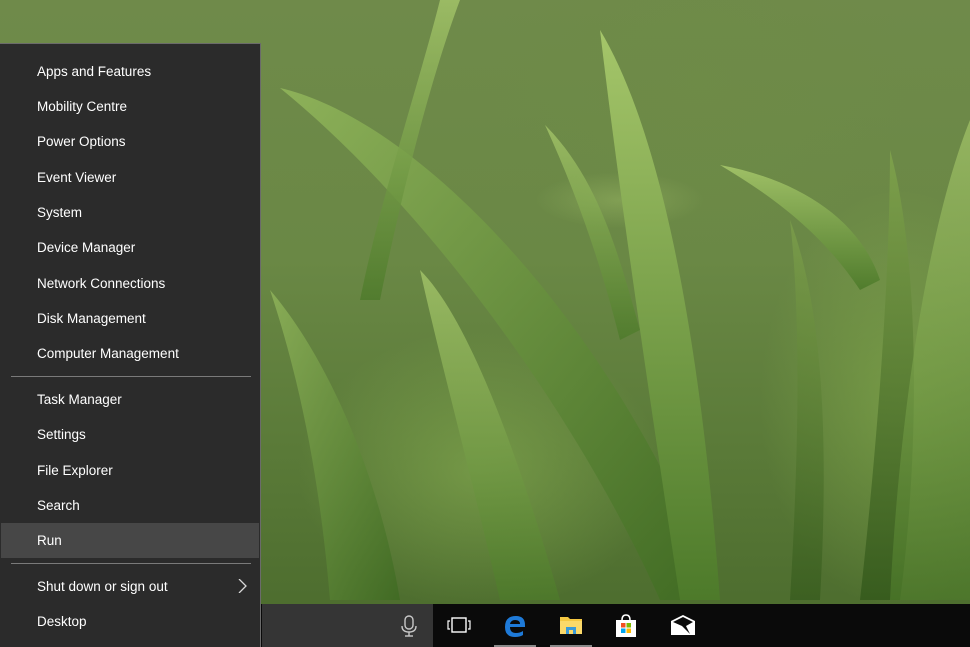  I want to click on menu-item-computer-management: Computer Management, so click(130, 353).